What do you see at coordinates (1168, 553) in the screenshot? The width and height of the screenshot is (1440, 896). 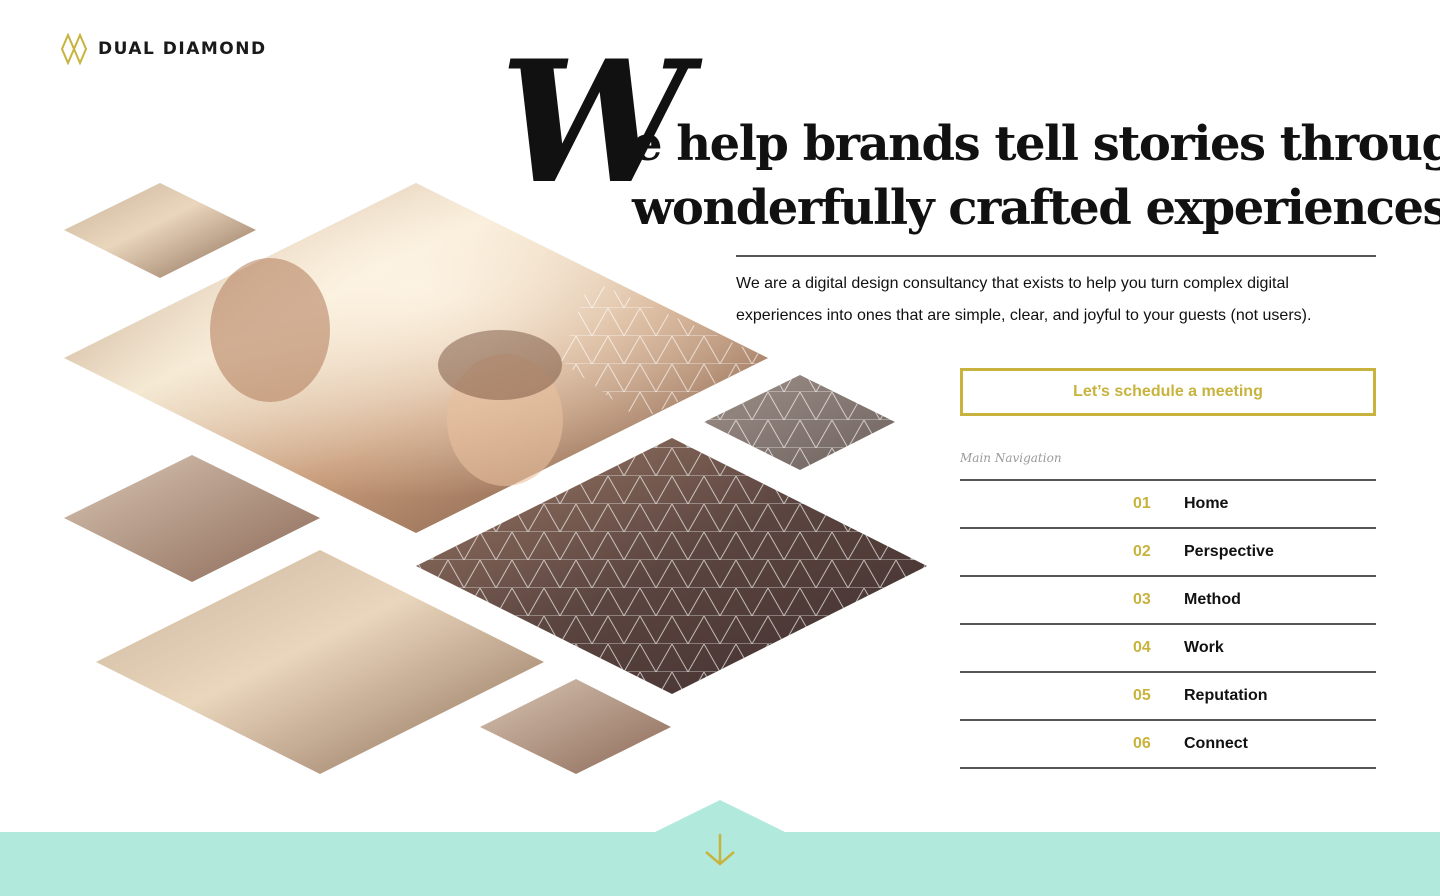 I see `nav-item-perspective: 02 Perspective` at bounding box center [1168, 553].